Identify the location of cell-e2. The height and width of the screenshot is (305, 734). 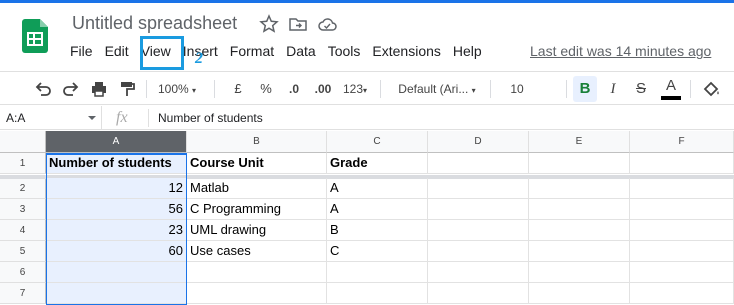
(579, 188).